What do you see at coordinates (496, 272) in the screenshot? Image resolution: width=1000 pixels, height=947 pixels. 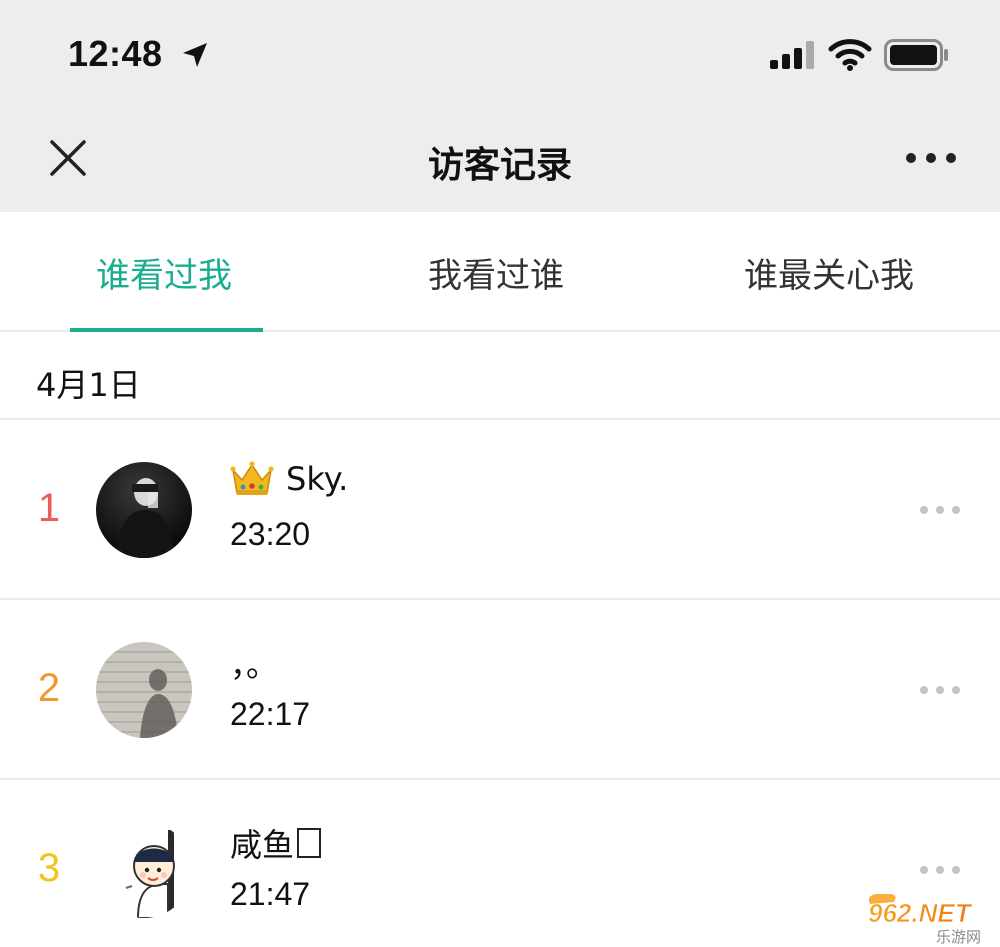 I see `tab-who-i-viewed: 我看过谁` at bounding box center [496, 272].